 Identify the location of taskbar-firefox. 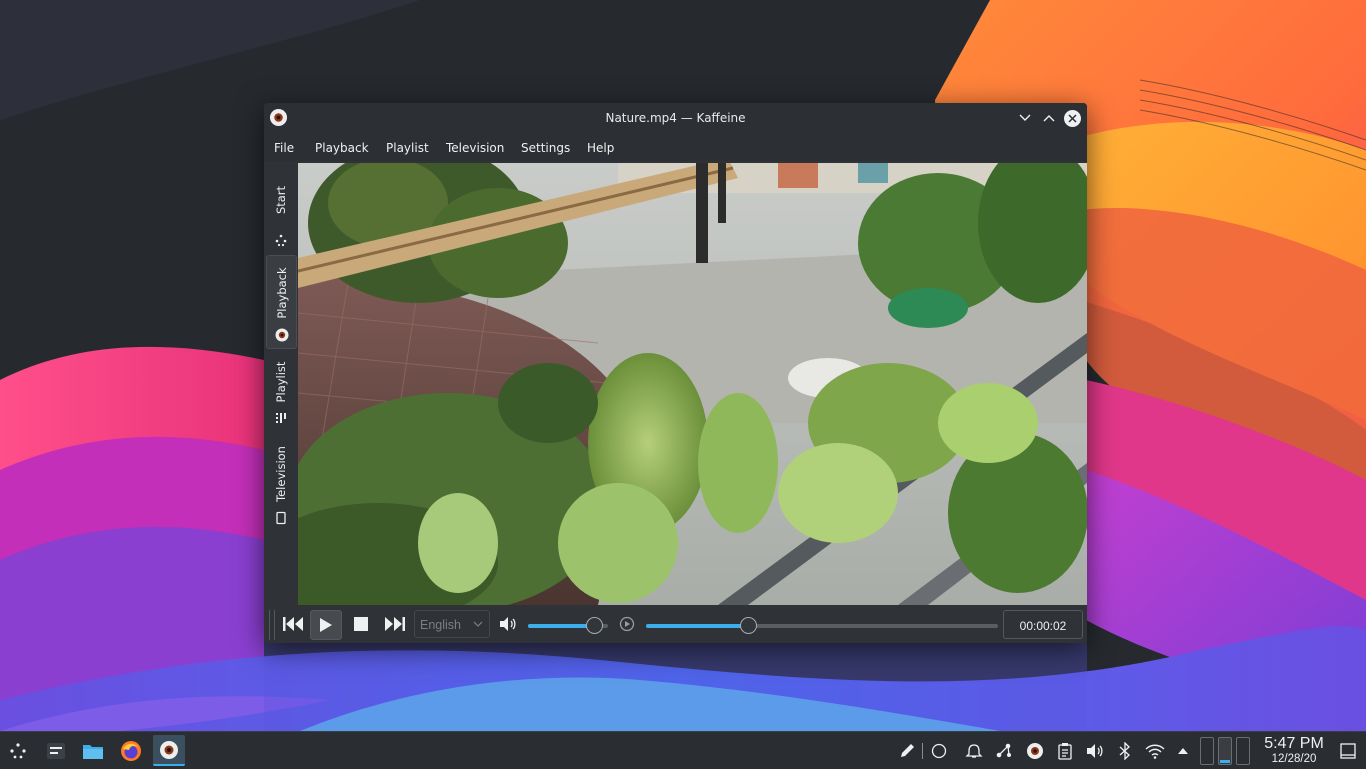
(131, 750).